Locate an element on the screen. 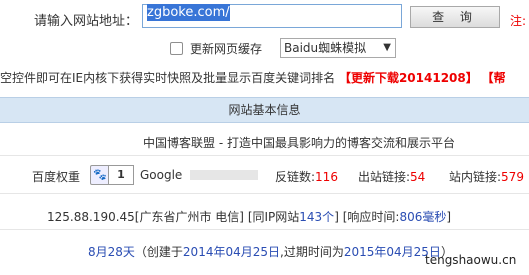  section-header: 网站基本信息 is located at coordinates (264, 110).